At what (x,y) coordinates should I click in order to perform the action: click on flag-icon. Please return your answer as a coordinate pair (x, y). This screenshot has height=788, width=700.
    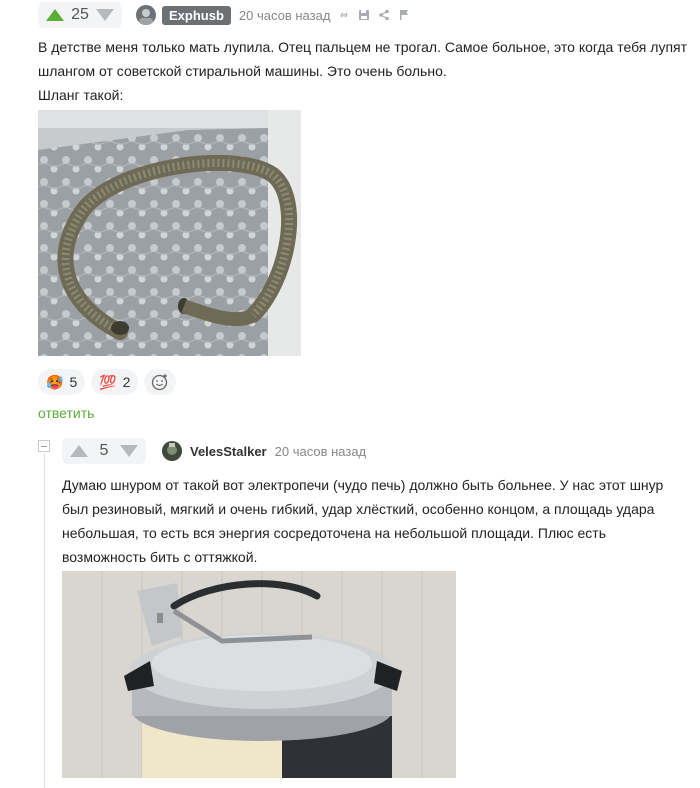
    Looking at the image, I should click on (404, 15).